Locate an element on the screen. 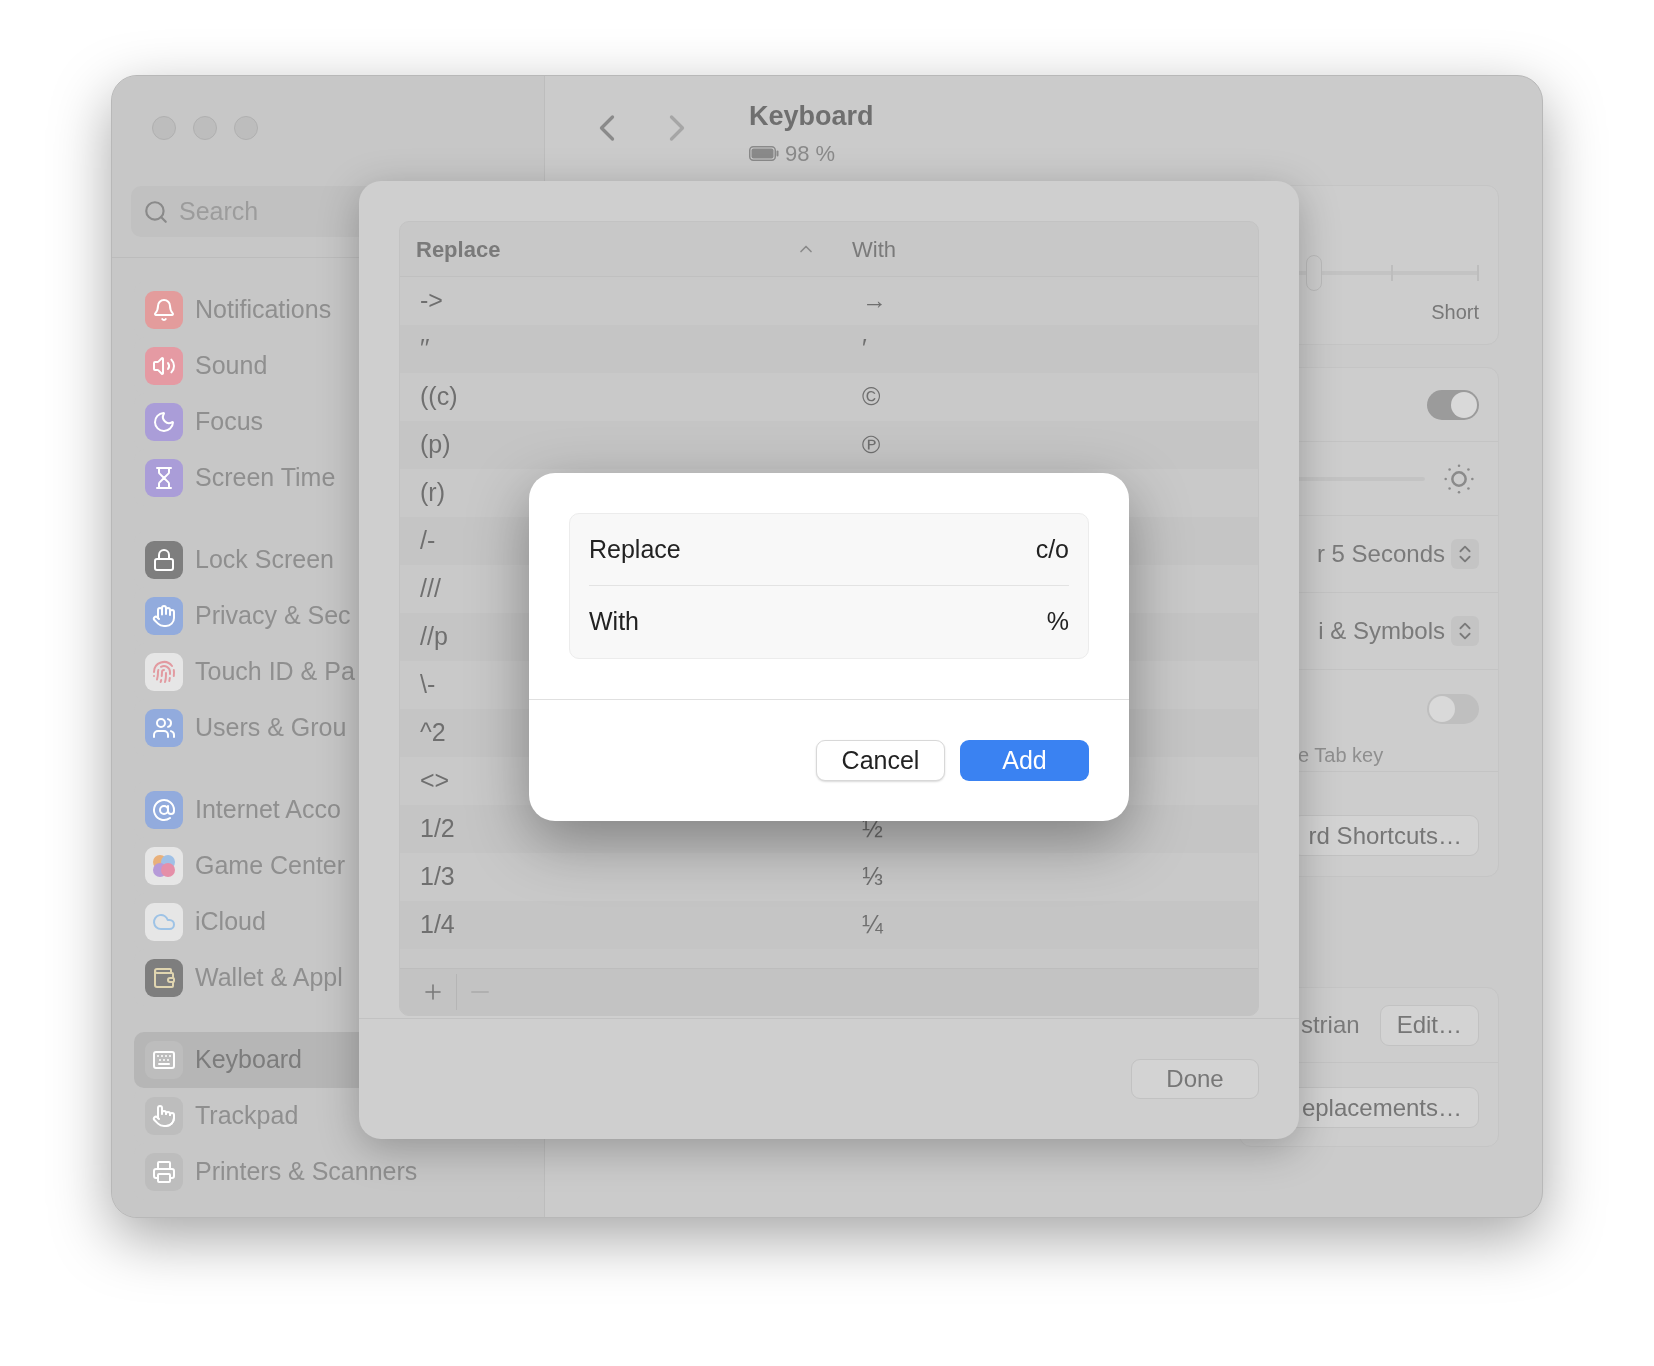 This screenshot has width=1654, height=1366. table-cell-text: ℗ is located at coordinates (871, 445).